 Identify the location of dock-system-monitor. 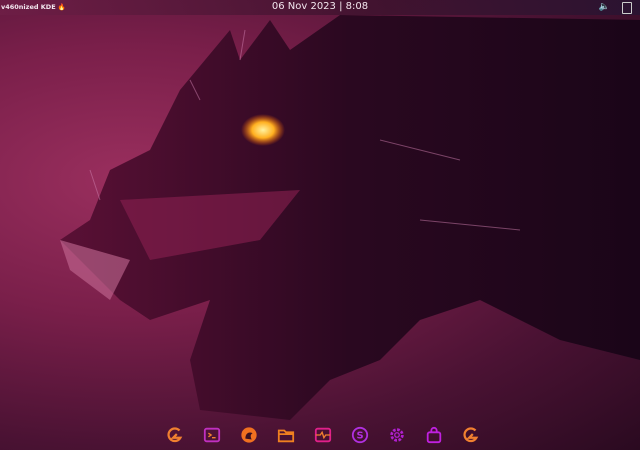
(323, 435).